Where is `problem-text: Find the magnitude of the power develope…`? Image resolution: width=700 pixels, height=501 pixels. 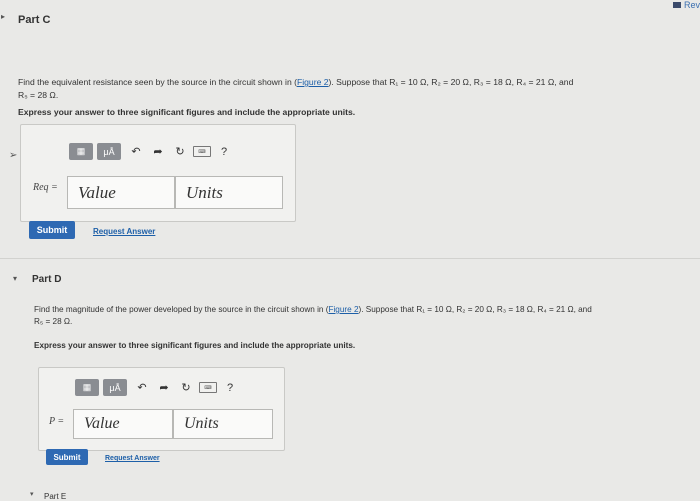 problem-text: Find the magnitude of the power develope… is located at coordinates (181, 309).